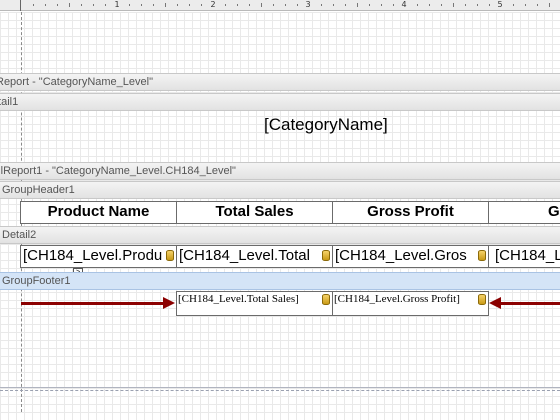 The width and height of the screenshot is (560, 420). Describe the element at coordinates (527, 255) in the screenshot. I see `detail-cell-text: [CH184_L` at that location.